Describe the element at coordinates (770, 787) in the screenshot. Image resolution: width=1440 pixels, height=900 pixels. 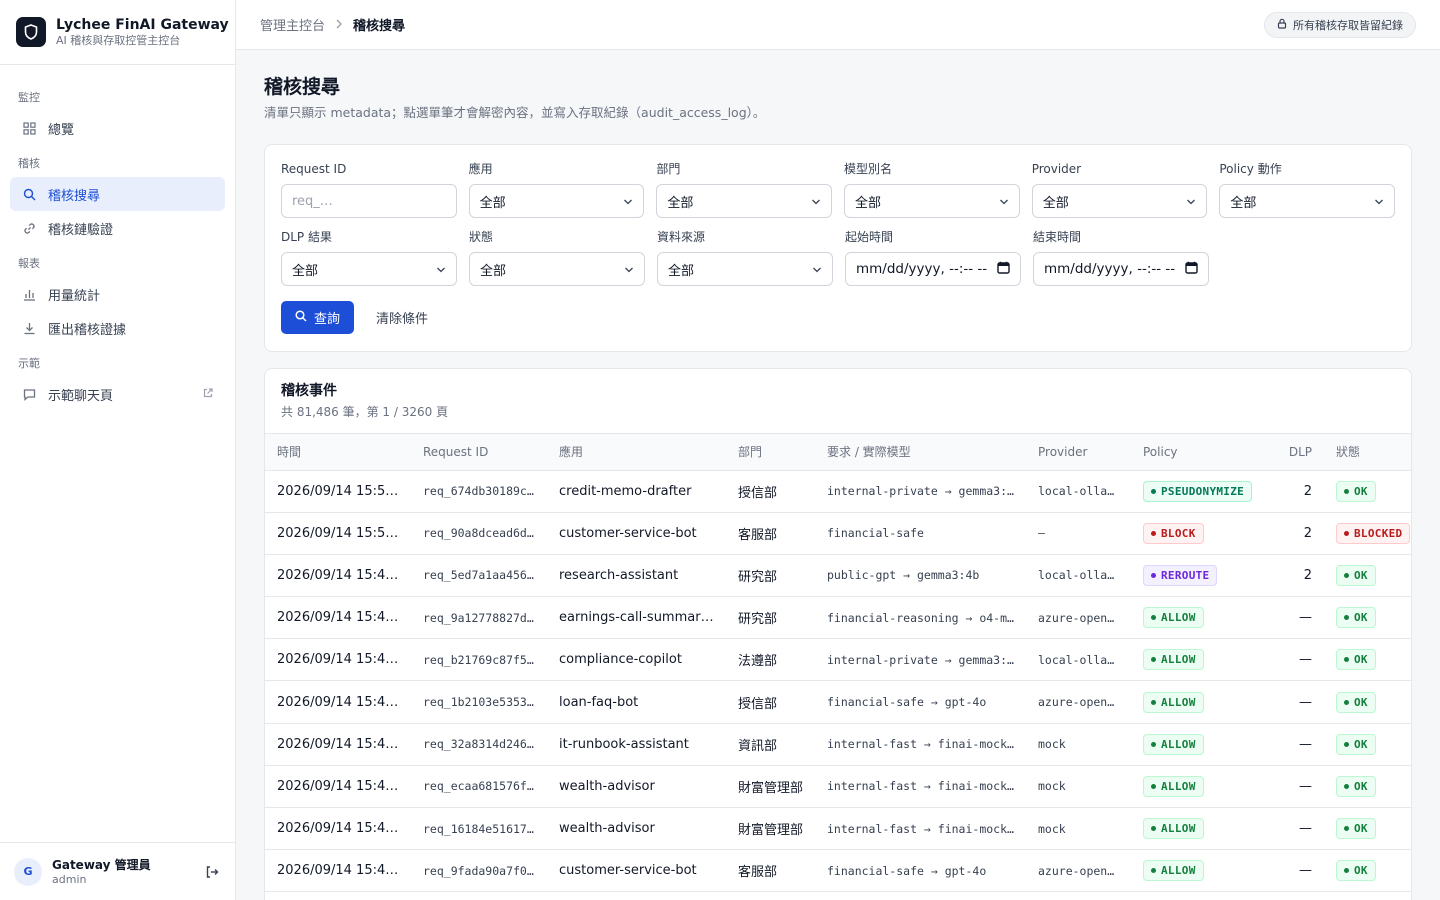
I see `cell-dept: 財富管理部` at that location.